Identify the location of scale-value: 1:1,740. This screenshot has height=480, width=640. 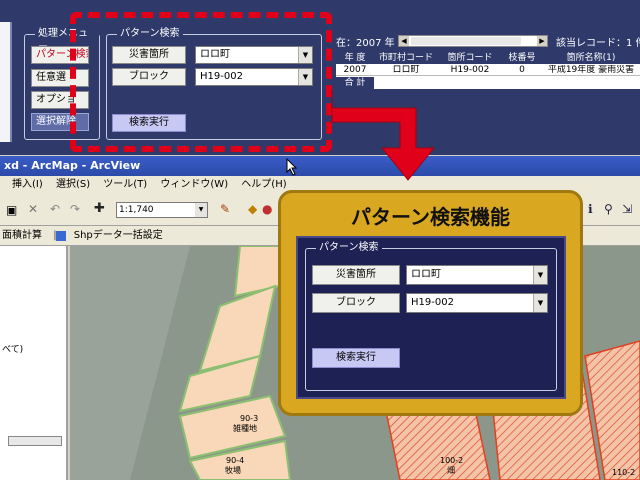
(136, 210).